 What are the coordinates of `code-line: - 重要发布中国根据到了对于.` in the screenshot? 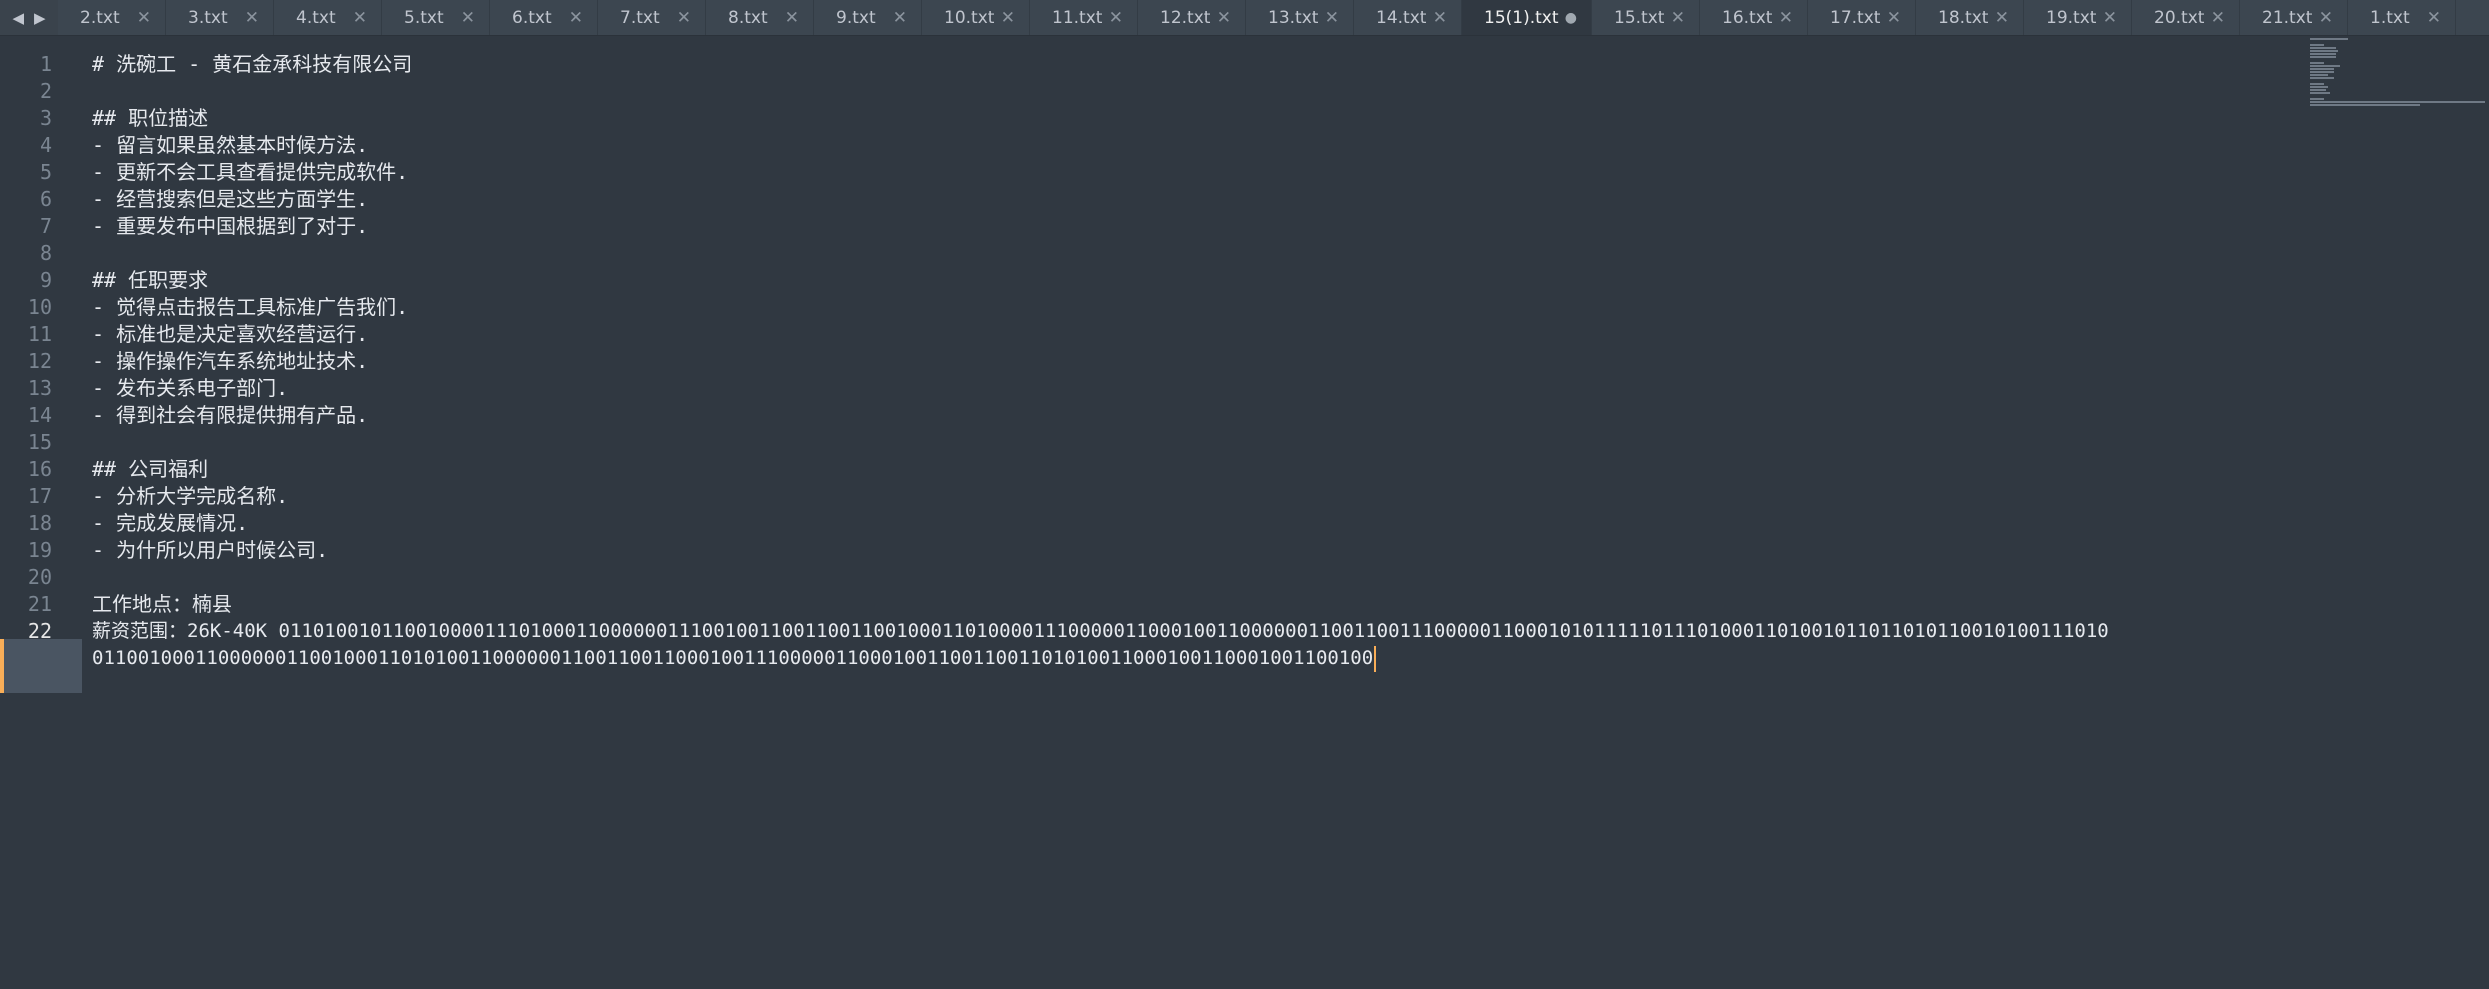 It's located at (230, 226).